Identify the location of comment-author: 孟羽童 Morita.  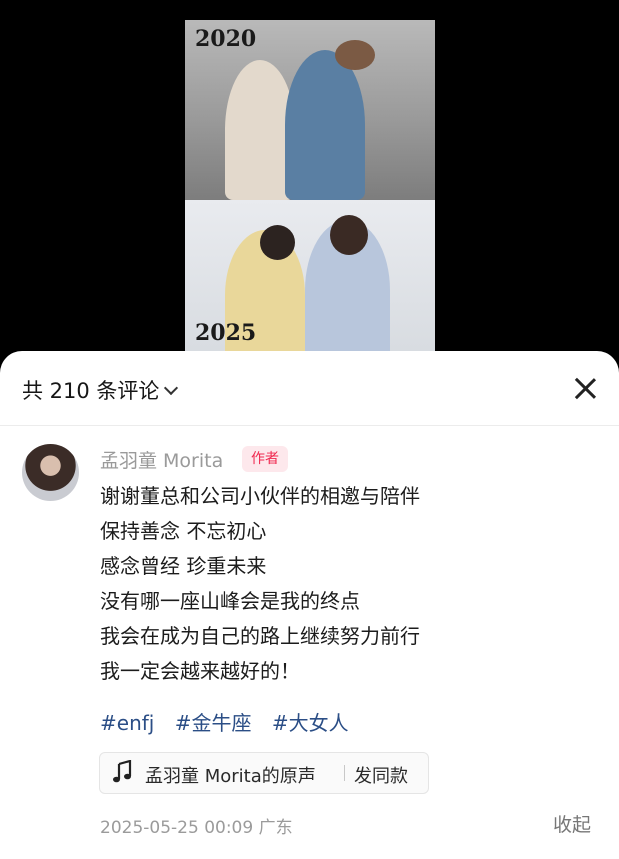
(161, 459).